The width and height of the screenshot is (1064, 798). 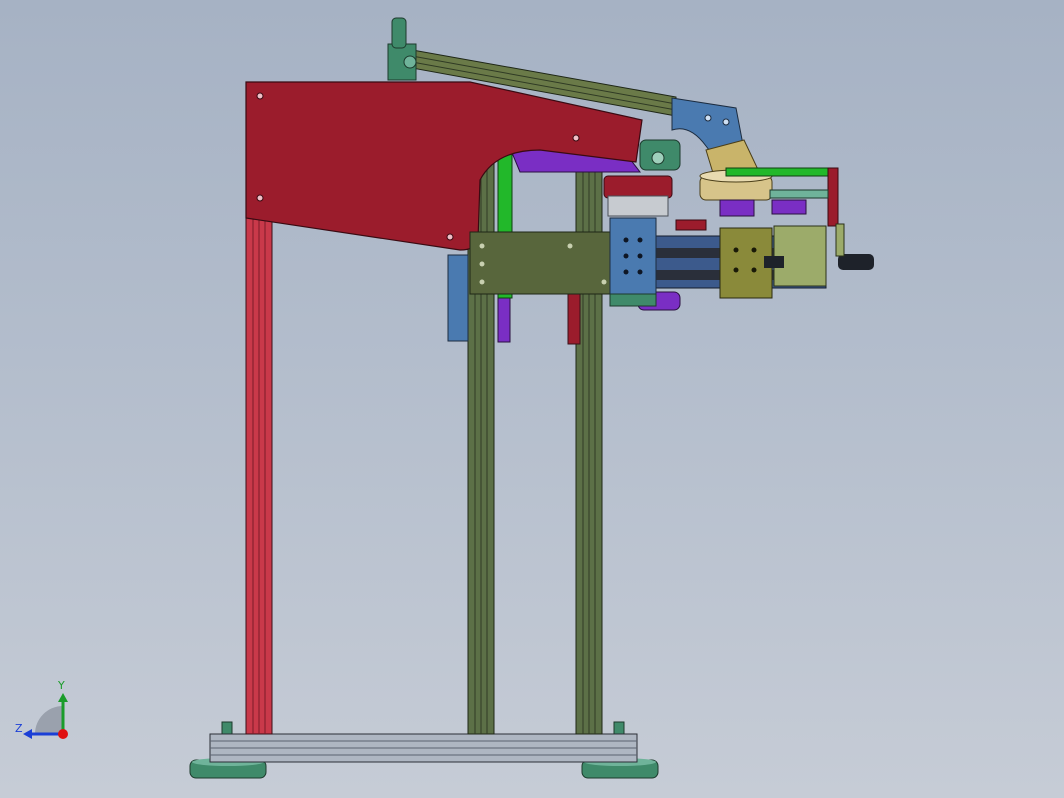 What do you see at coordinates (545, 263) in the screenshot?
I see `carriage-plate` at bounding box center [545, 263].